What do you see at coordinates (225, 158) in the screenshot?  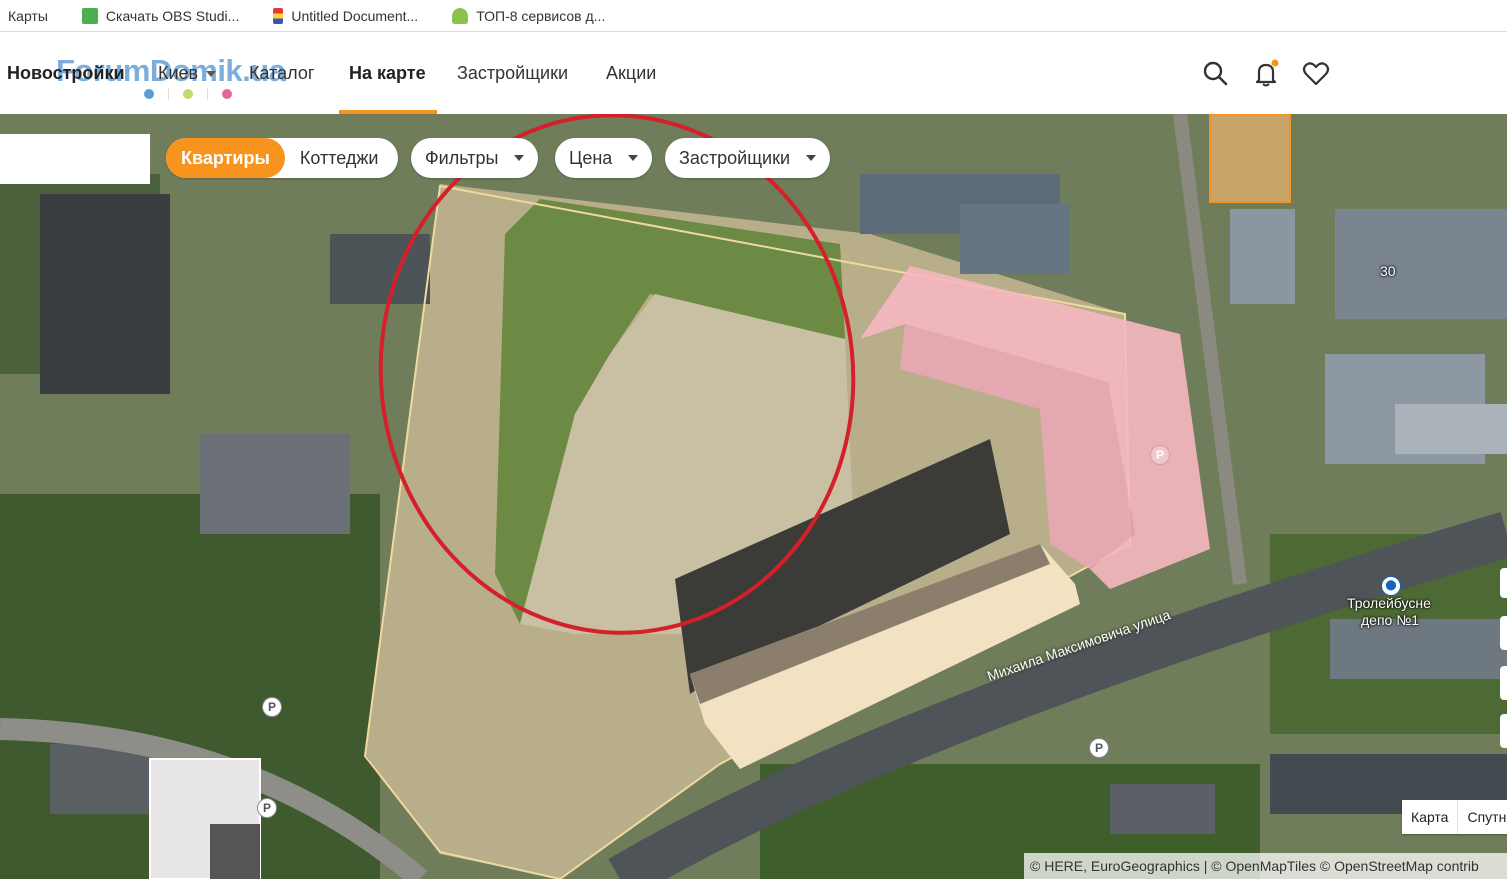 I see `toggle-apartments: Квартиры` at bounding box center [225, 158].